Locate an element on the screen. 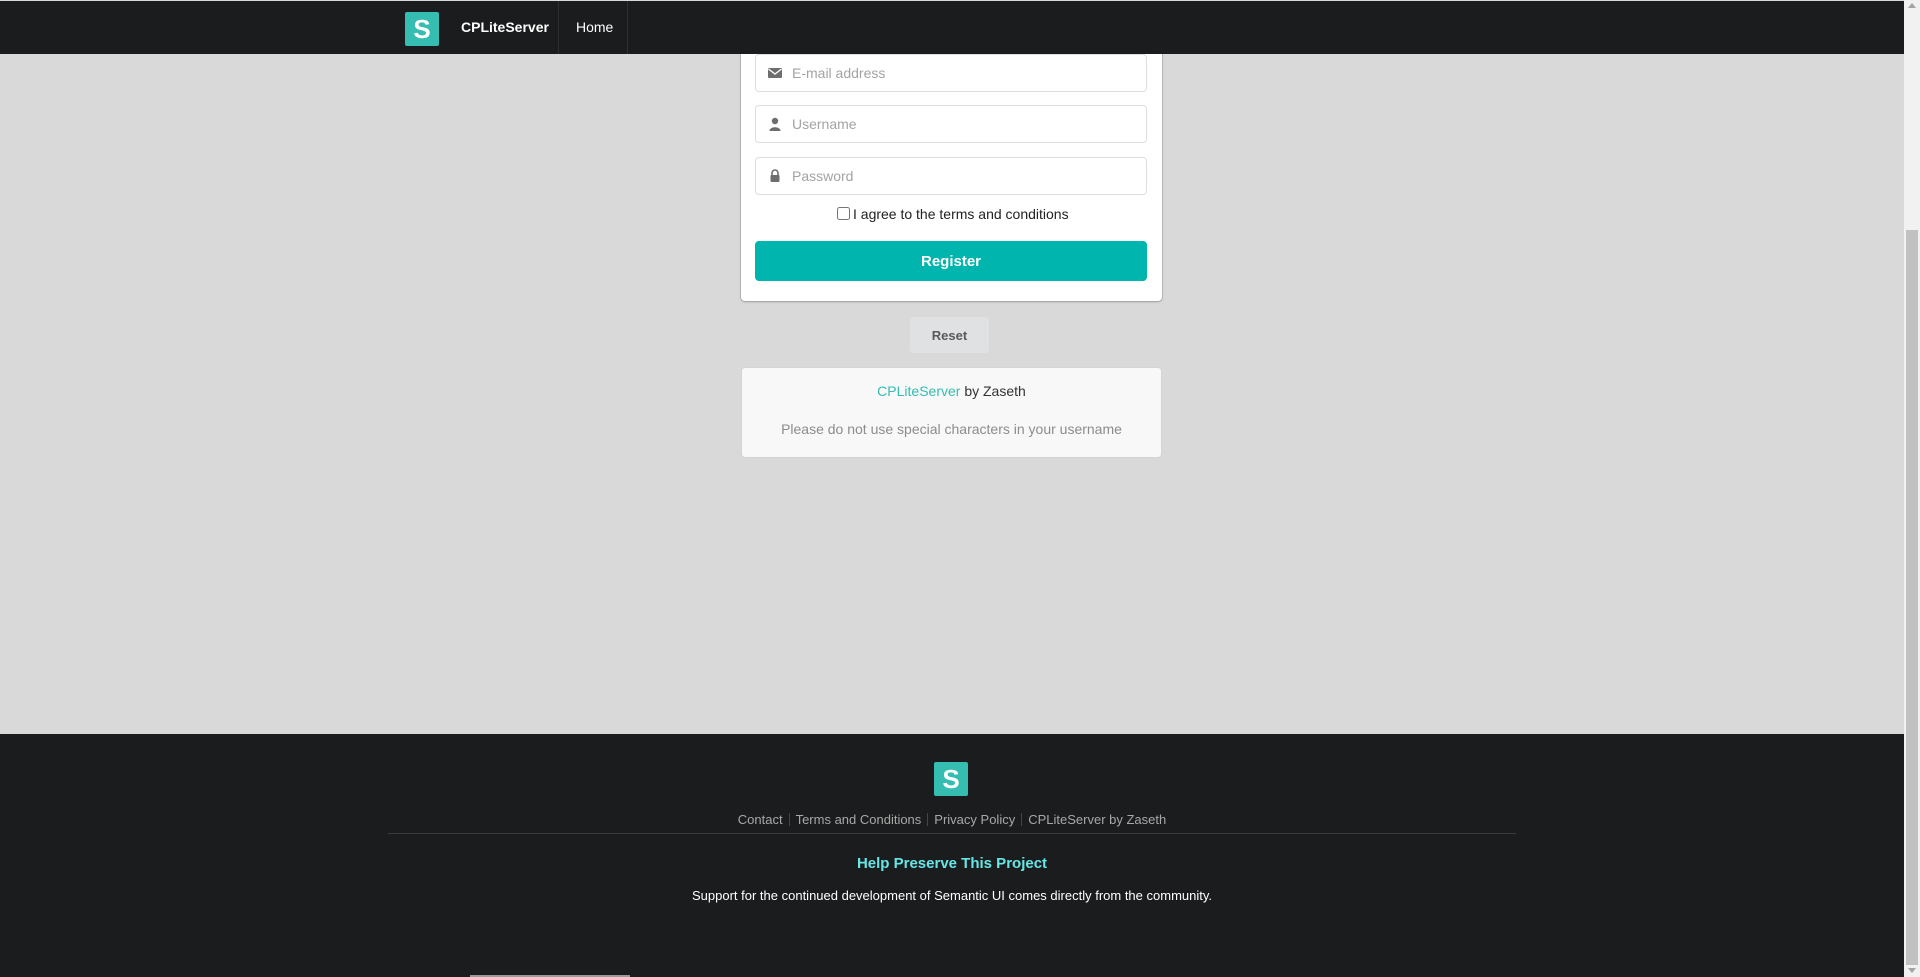  lock-icon is located at coordinates (775, 175).